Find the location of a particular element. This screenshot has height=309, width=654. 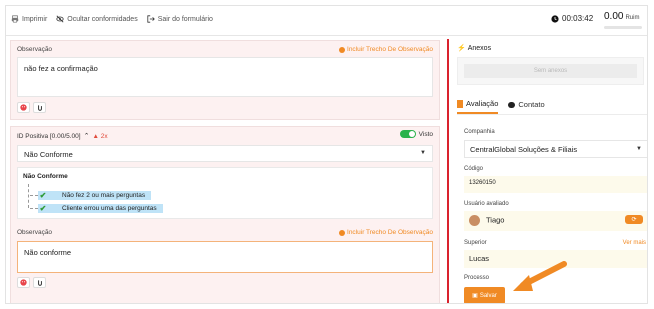

user-field: Tiago ⟳ is located at coordinates (555, 221).